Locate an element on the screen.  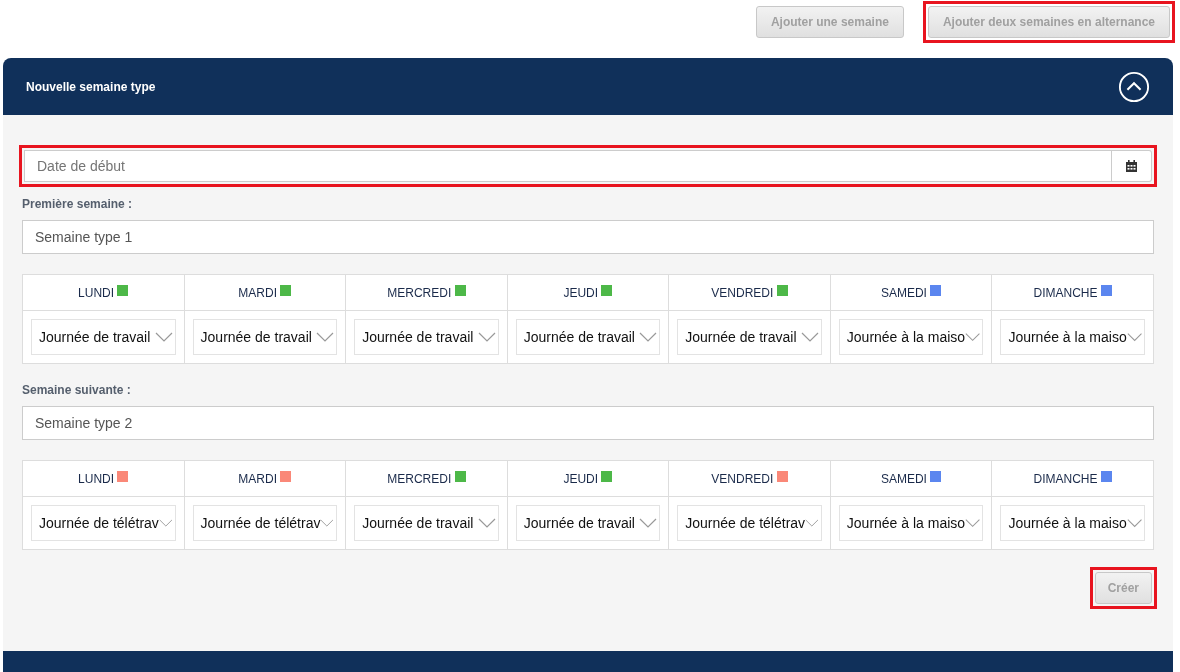
calendar-icon is located at coordinates (1131, 166).